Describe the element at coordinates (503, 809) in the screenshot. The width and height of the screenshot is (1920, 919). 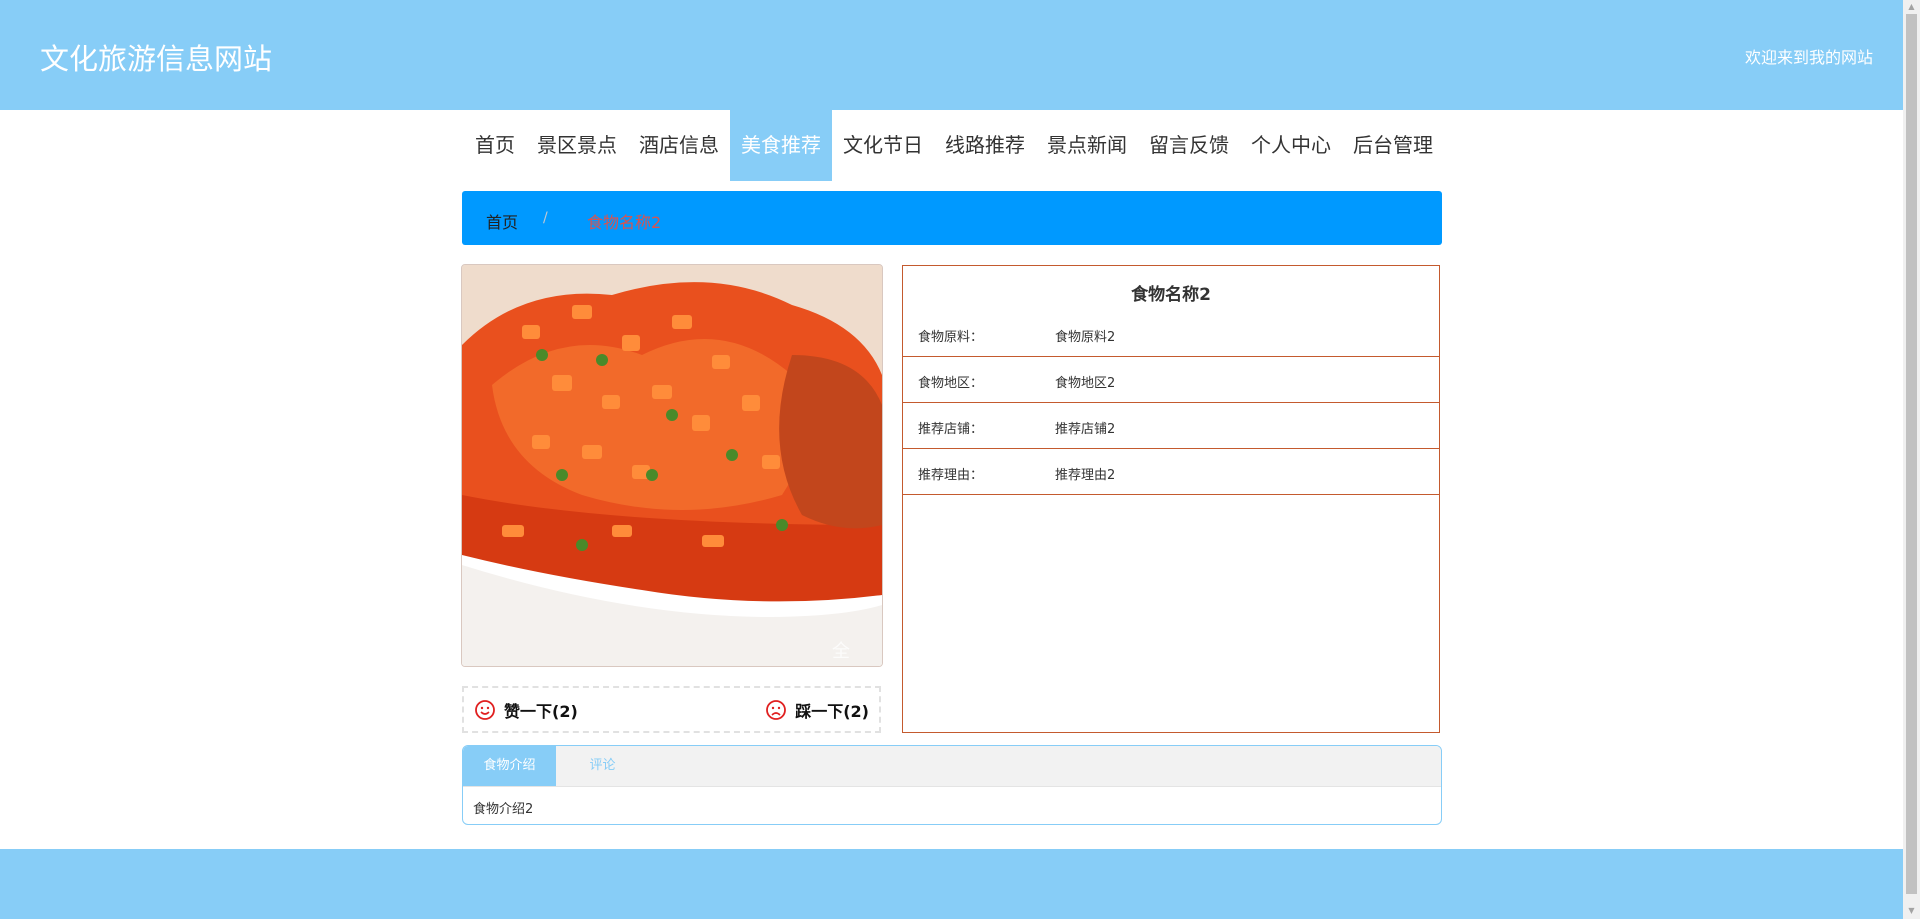
I see `tab-content: 食物介绍2` at that location.